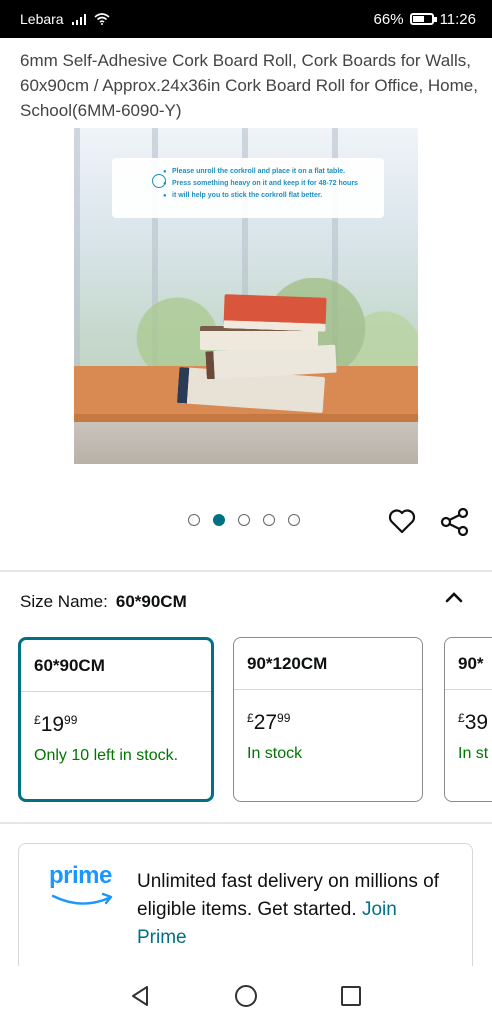  I want to click on home-icon, so click(246, 996).